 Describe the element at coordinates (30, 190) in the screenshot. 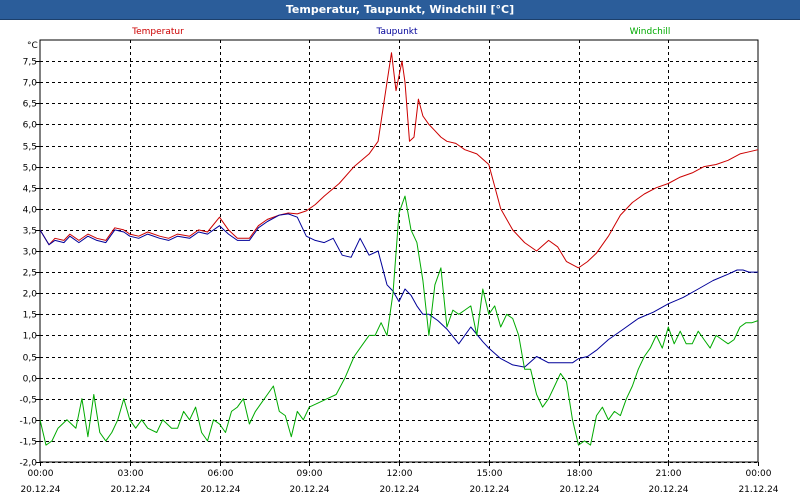

I see `y-tick-label: 4,5` at that location.